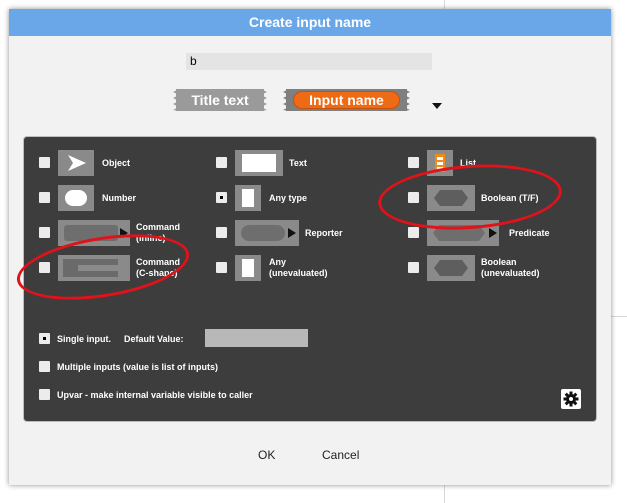 This screenshot has width=627, height=503. What do you see at coordinates (44, 197) in the screenshot?
I see `number-radio` at bounding box center [44, 197].